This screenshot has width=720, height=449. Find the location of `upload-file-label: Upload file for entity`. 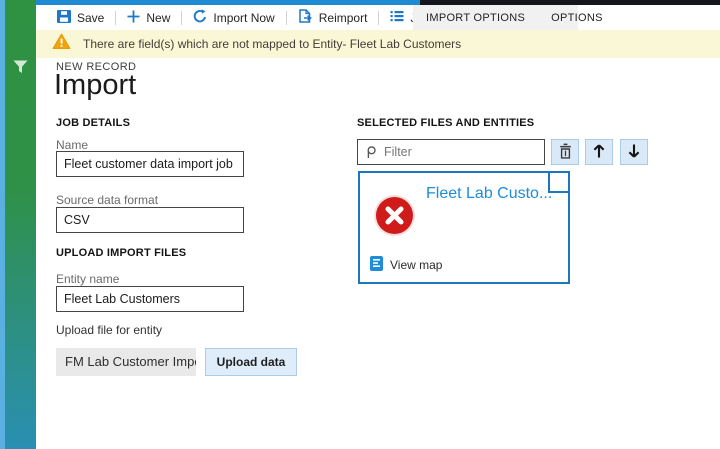

upload-file-label: Upload file for entity is located at coordinates (109, 330).